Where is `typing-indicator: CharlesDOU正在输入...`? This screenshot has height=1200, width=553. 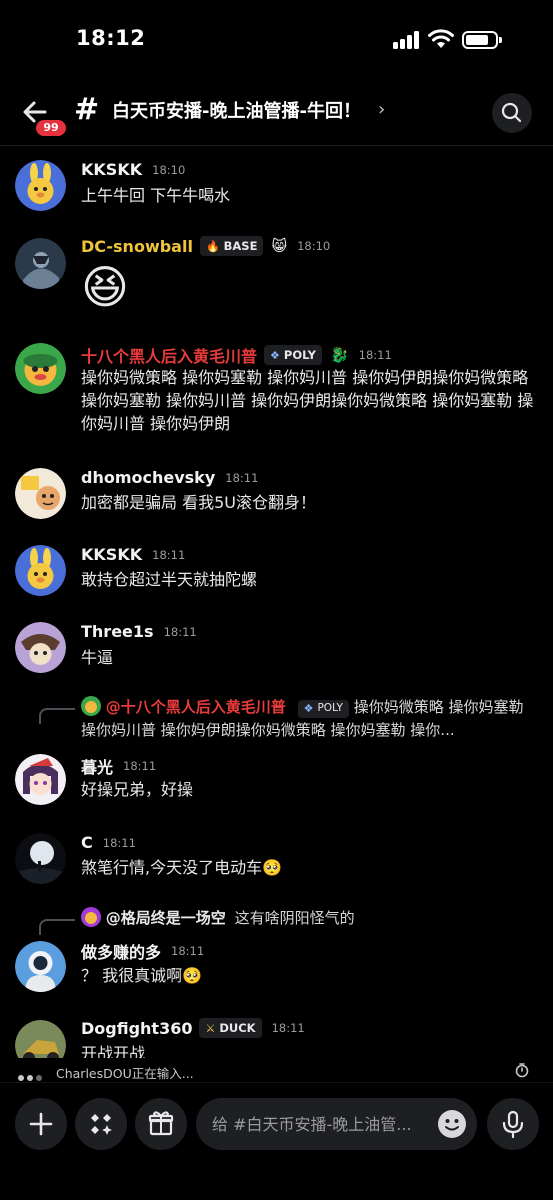 typing-indicator: CharlesDOU正在输入... is located at coordinates (278, 1072).